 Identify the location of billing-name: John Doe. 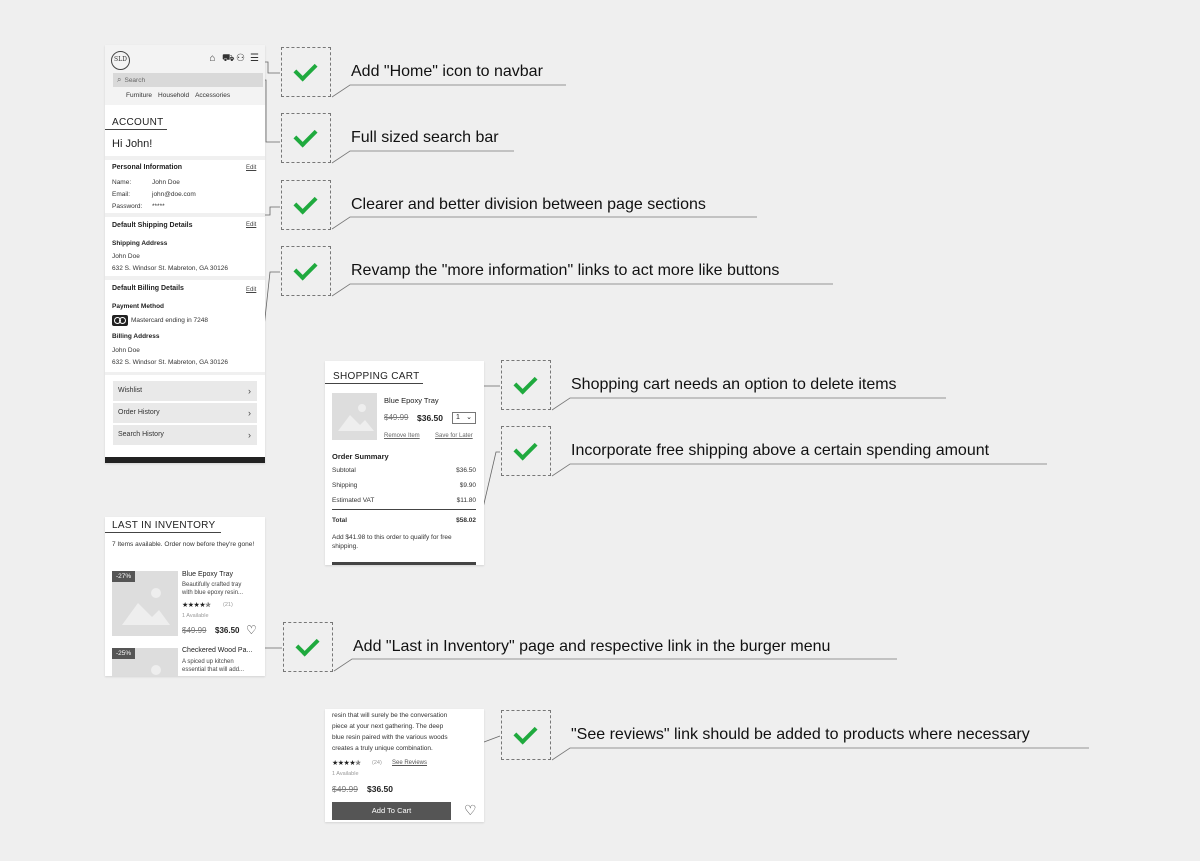
(126, 350).